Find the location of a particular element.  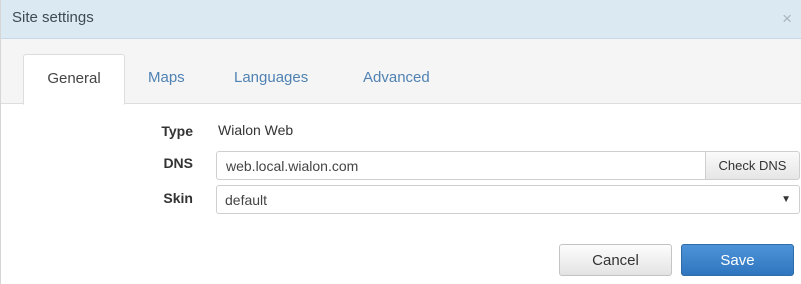

dns-input is located at coordinates (460, 165).